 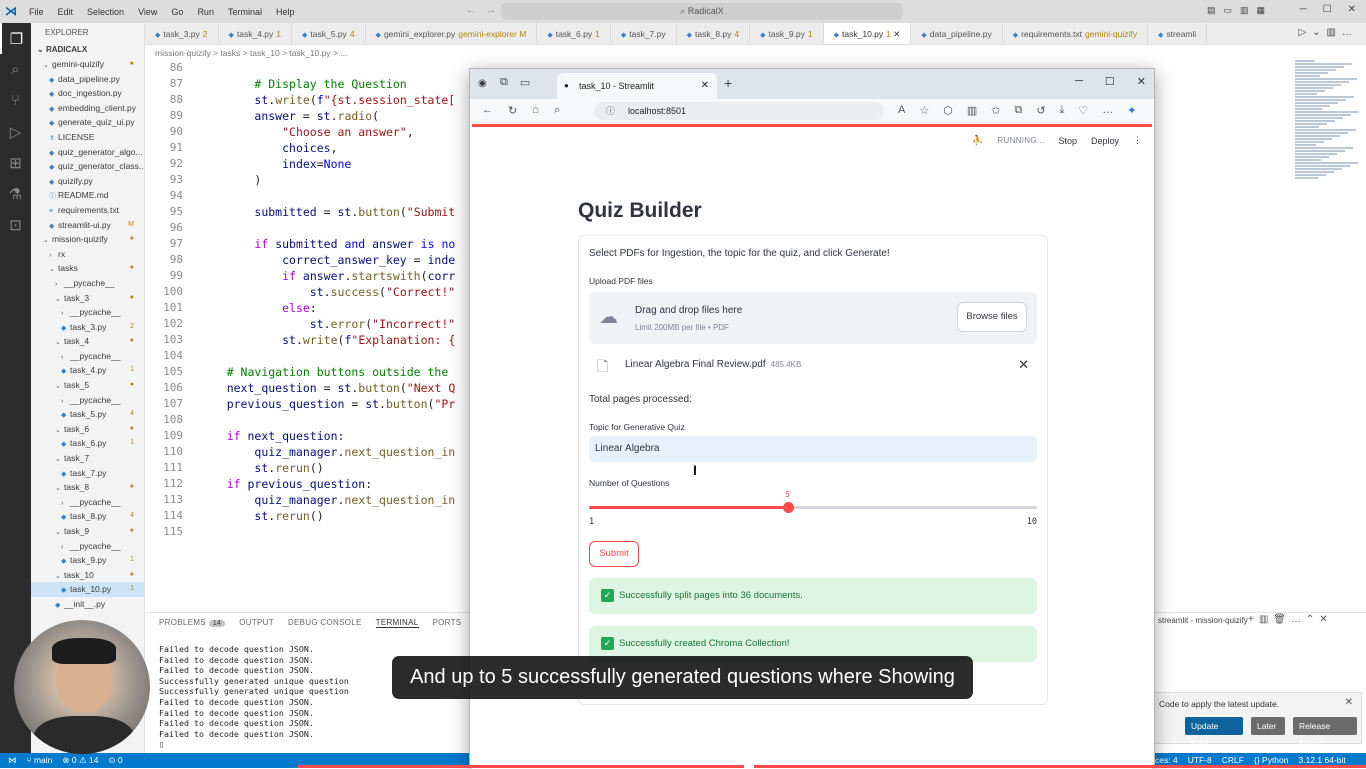 What do you see at coordinates (182, 33) in the screenshot?
I see `editor-tab: ◆ task_3.py 2` at bounding box center [182, 33].